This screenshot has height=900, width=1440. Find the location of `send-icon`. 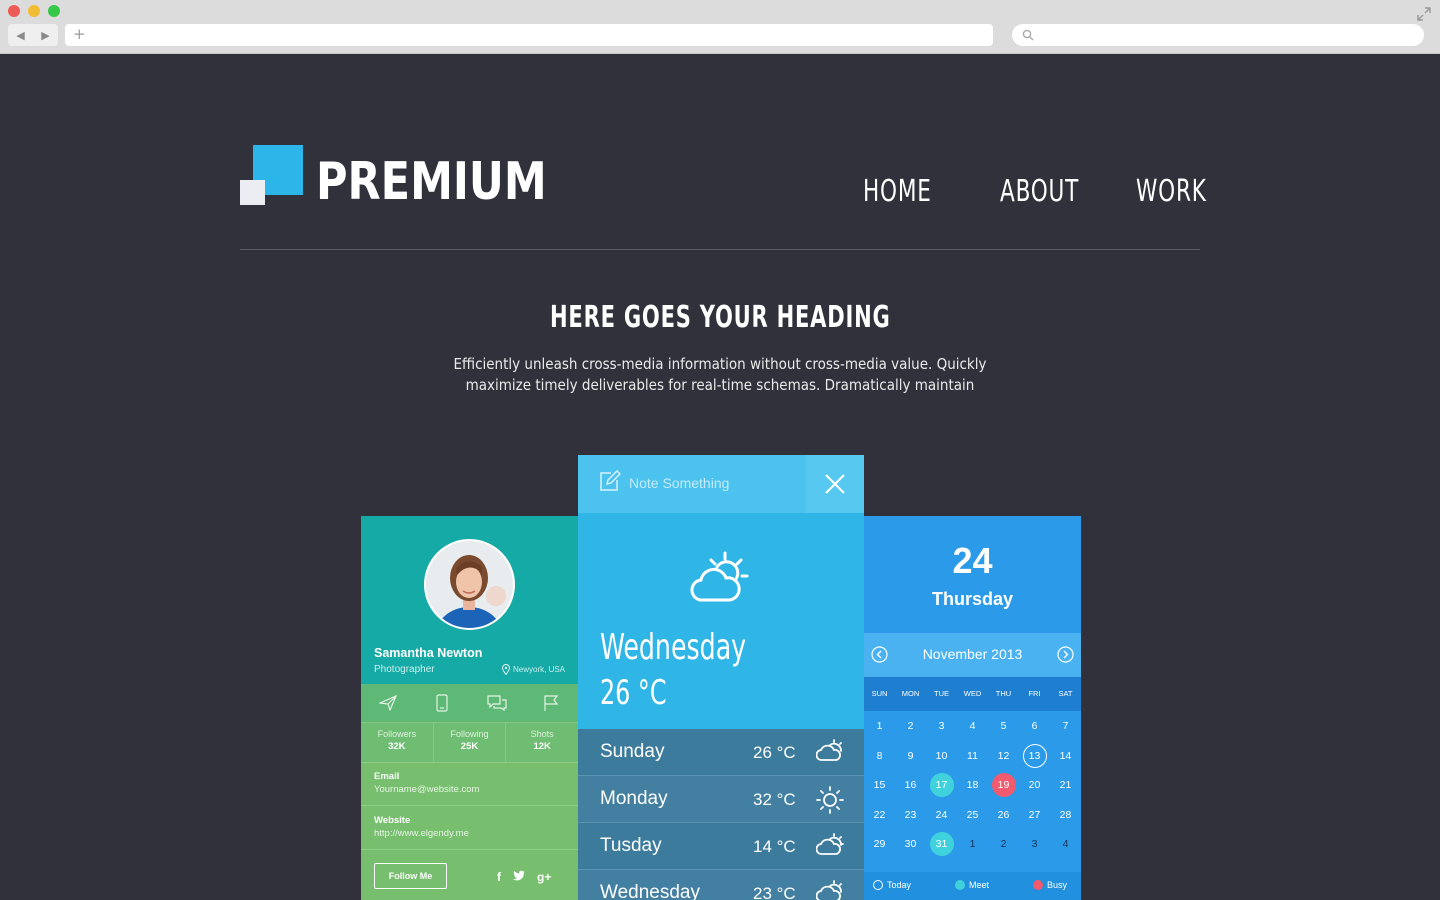

send-icon is located at coordinates (388, 703).